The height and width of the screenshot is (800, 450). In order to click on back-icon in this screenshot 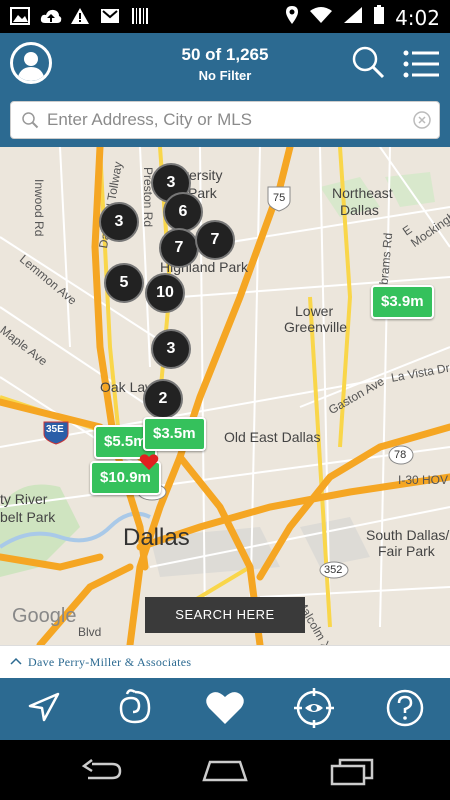, I will do `click(101, 771)`.